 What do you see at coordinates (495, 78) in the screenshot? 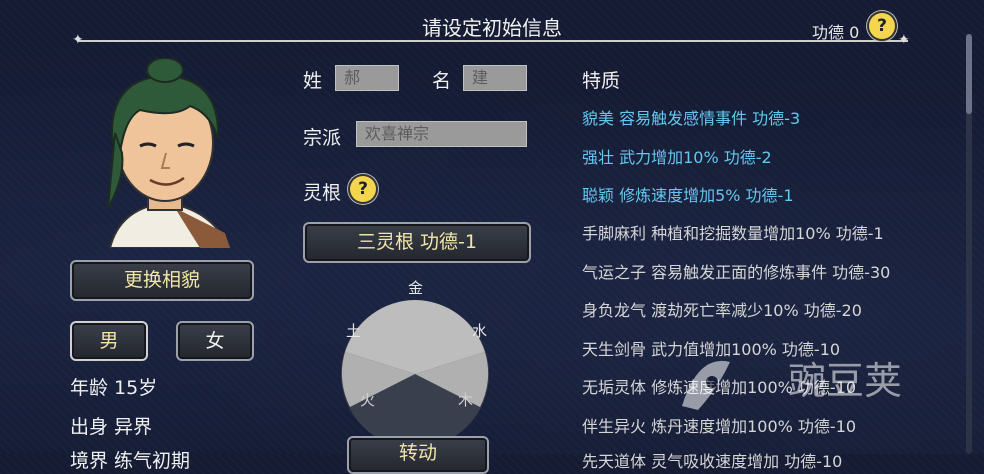
I see `given-name-input: 建` at bounding box center [495, 78].